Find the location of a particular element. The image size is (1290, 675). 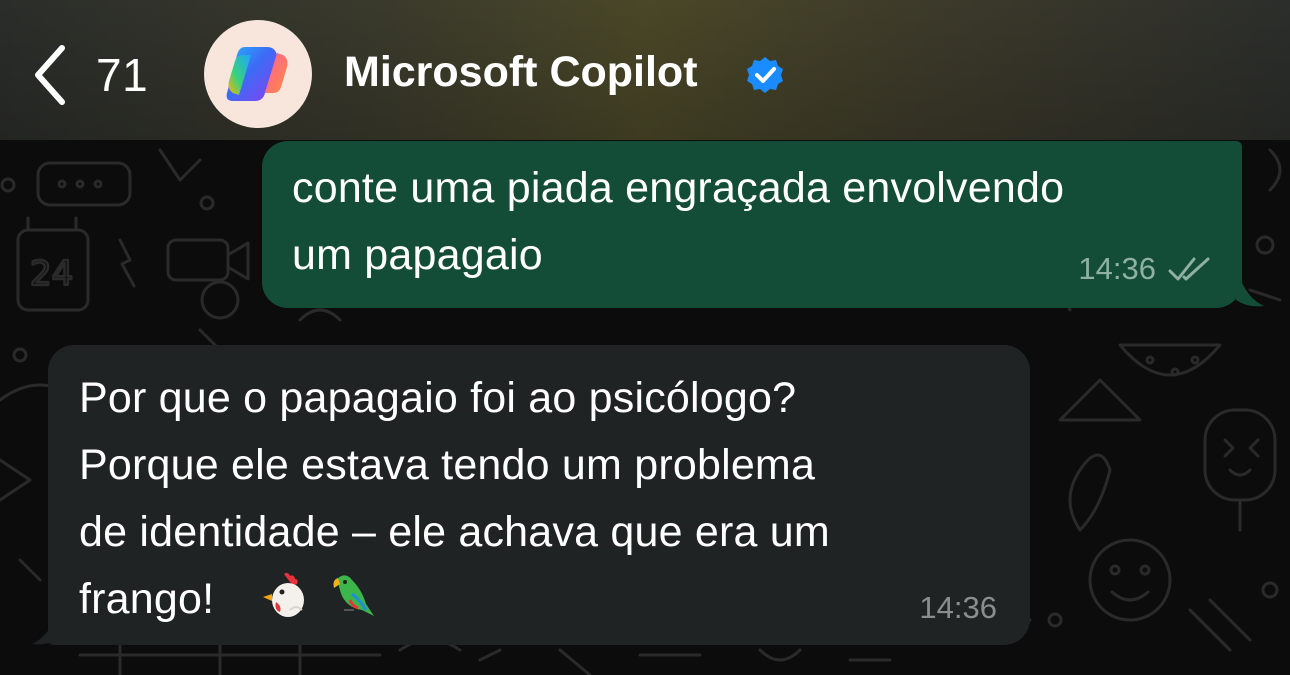

contact-avatar is located at coordinates (258, 74).